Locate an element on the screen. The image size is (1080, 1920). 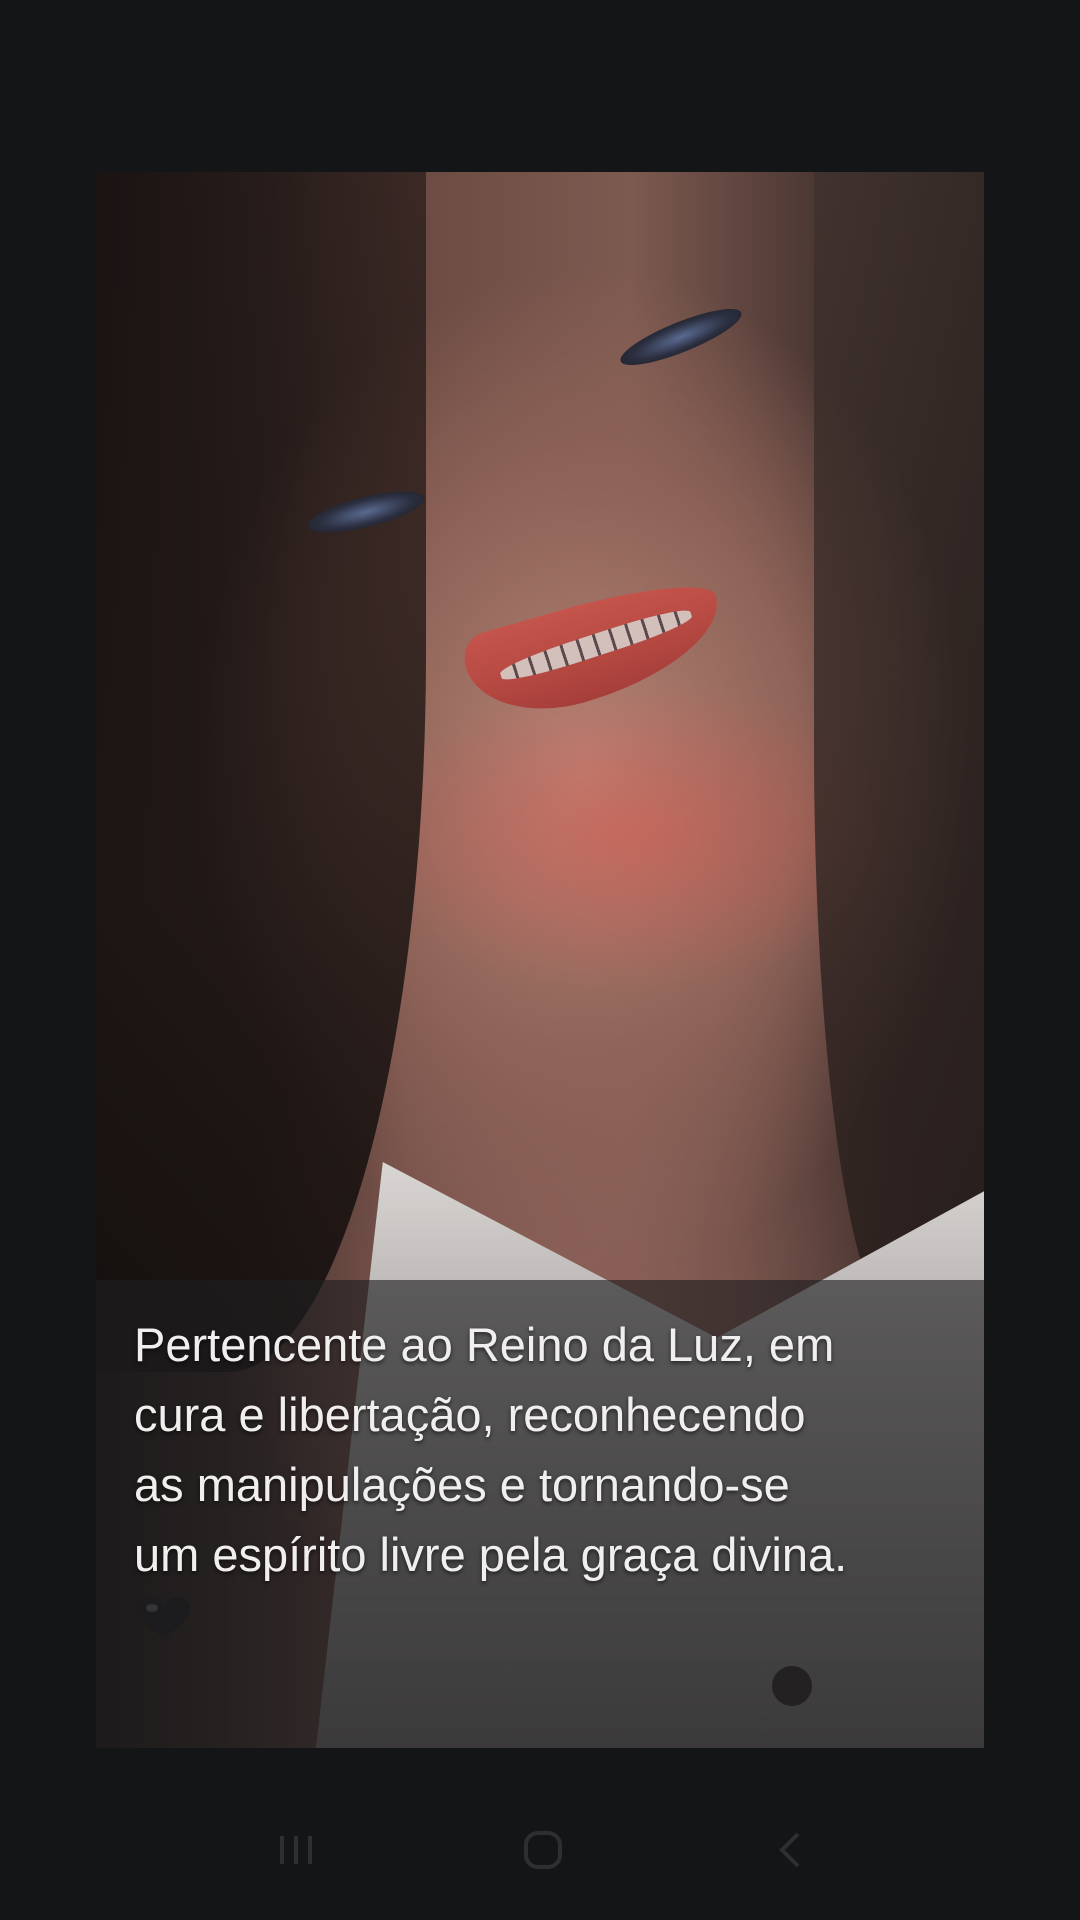
back-icon is located at coordinates (789, 1850).